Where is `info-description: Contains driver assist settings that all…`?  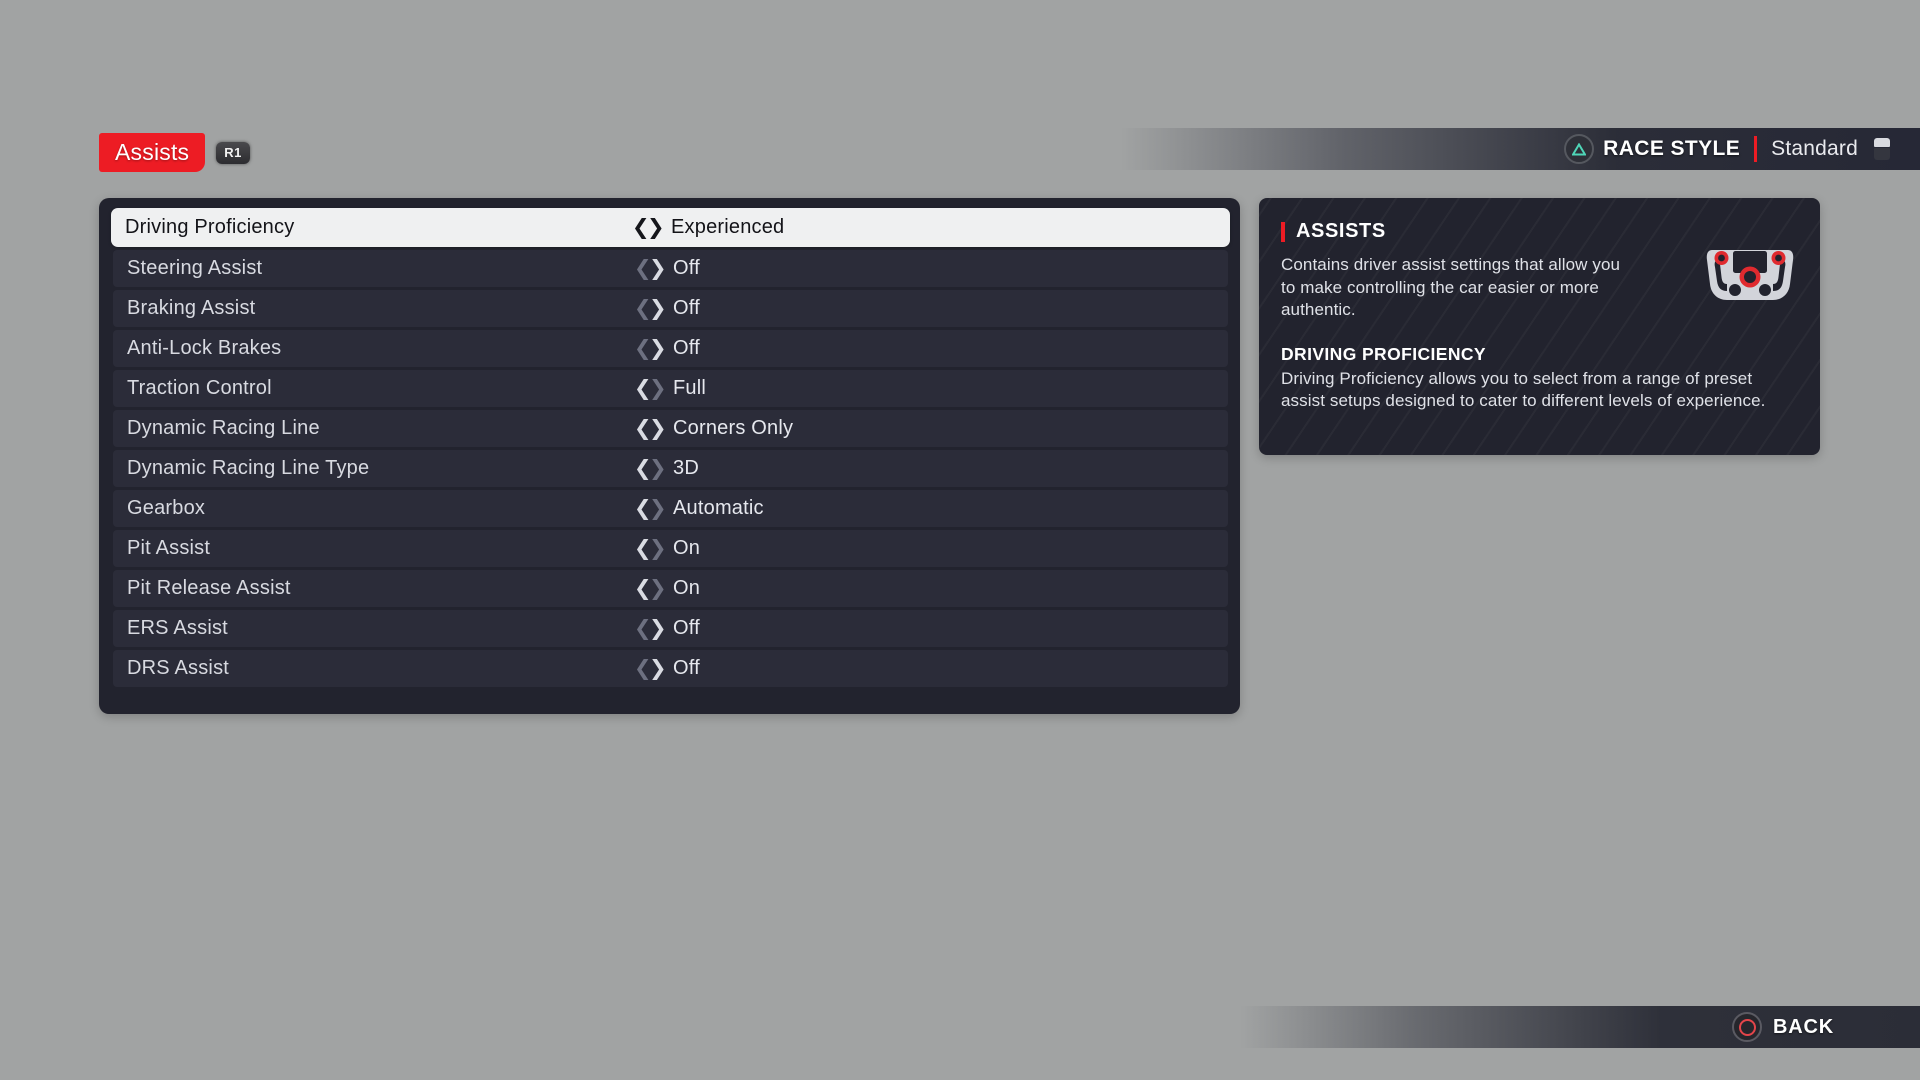
info-description: Contains driver assist settings that all… is located at coordinates (1451, 287).